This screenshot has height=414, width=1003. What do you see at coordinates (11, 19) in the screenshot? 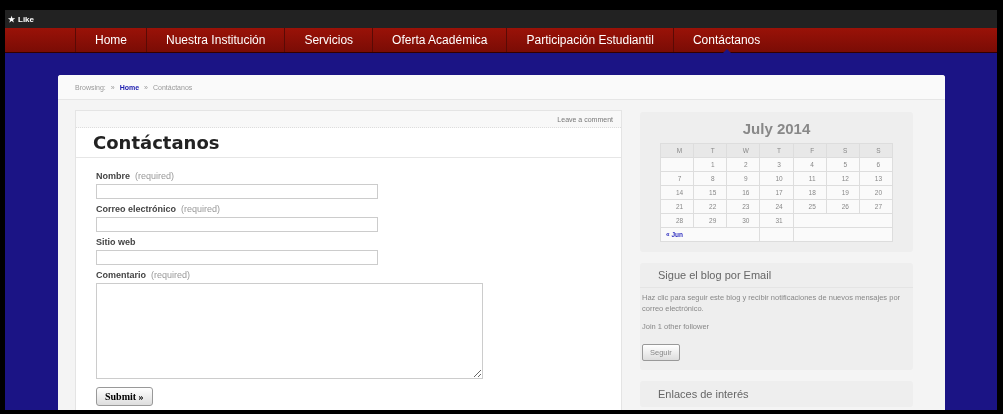
I see `star-icon: ★` at bounding box center [11, 19].